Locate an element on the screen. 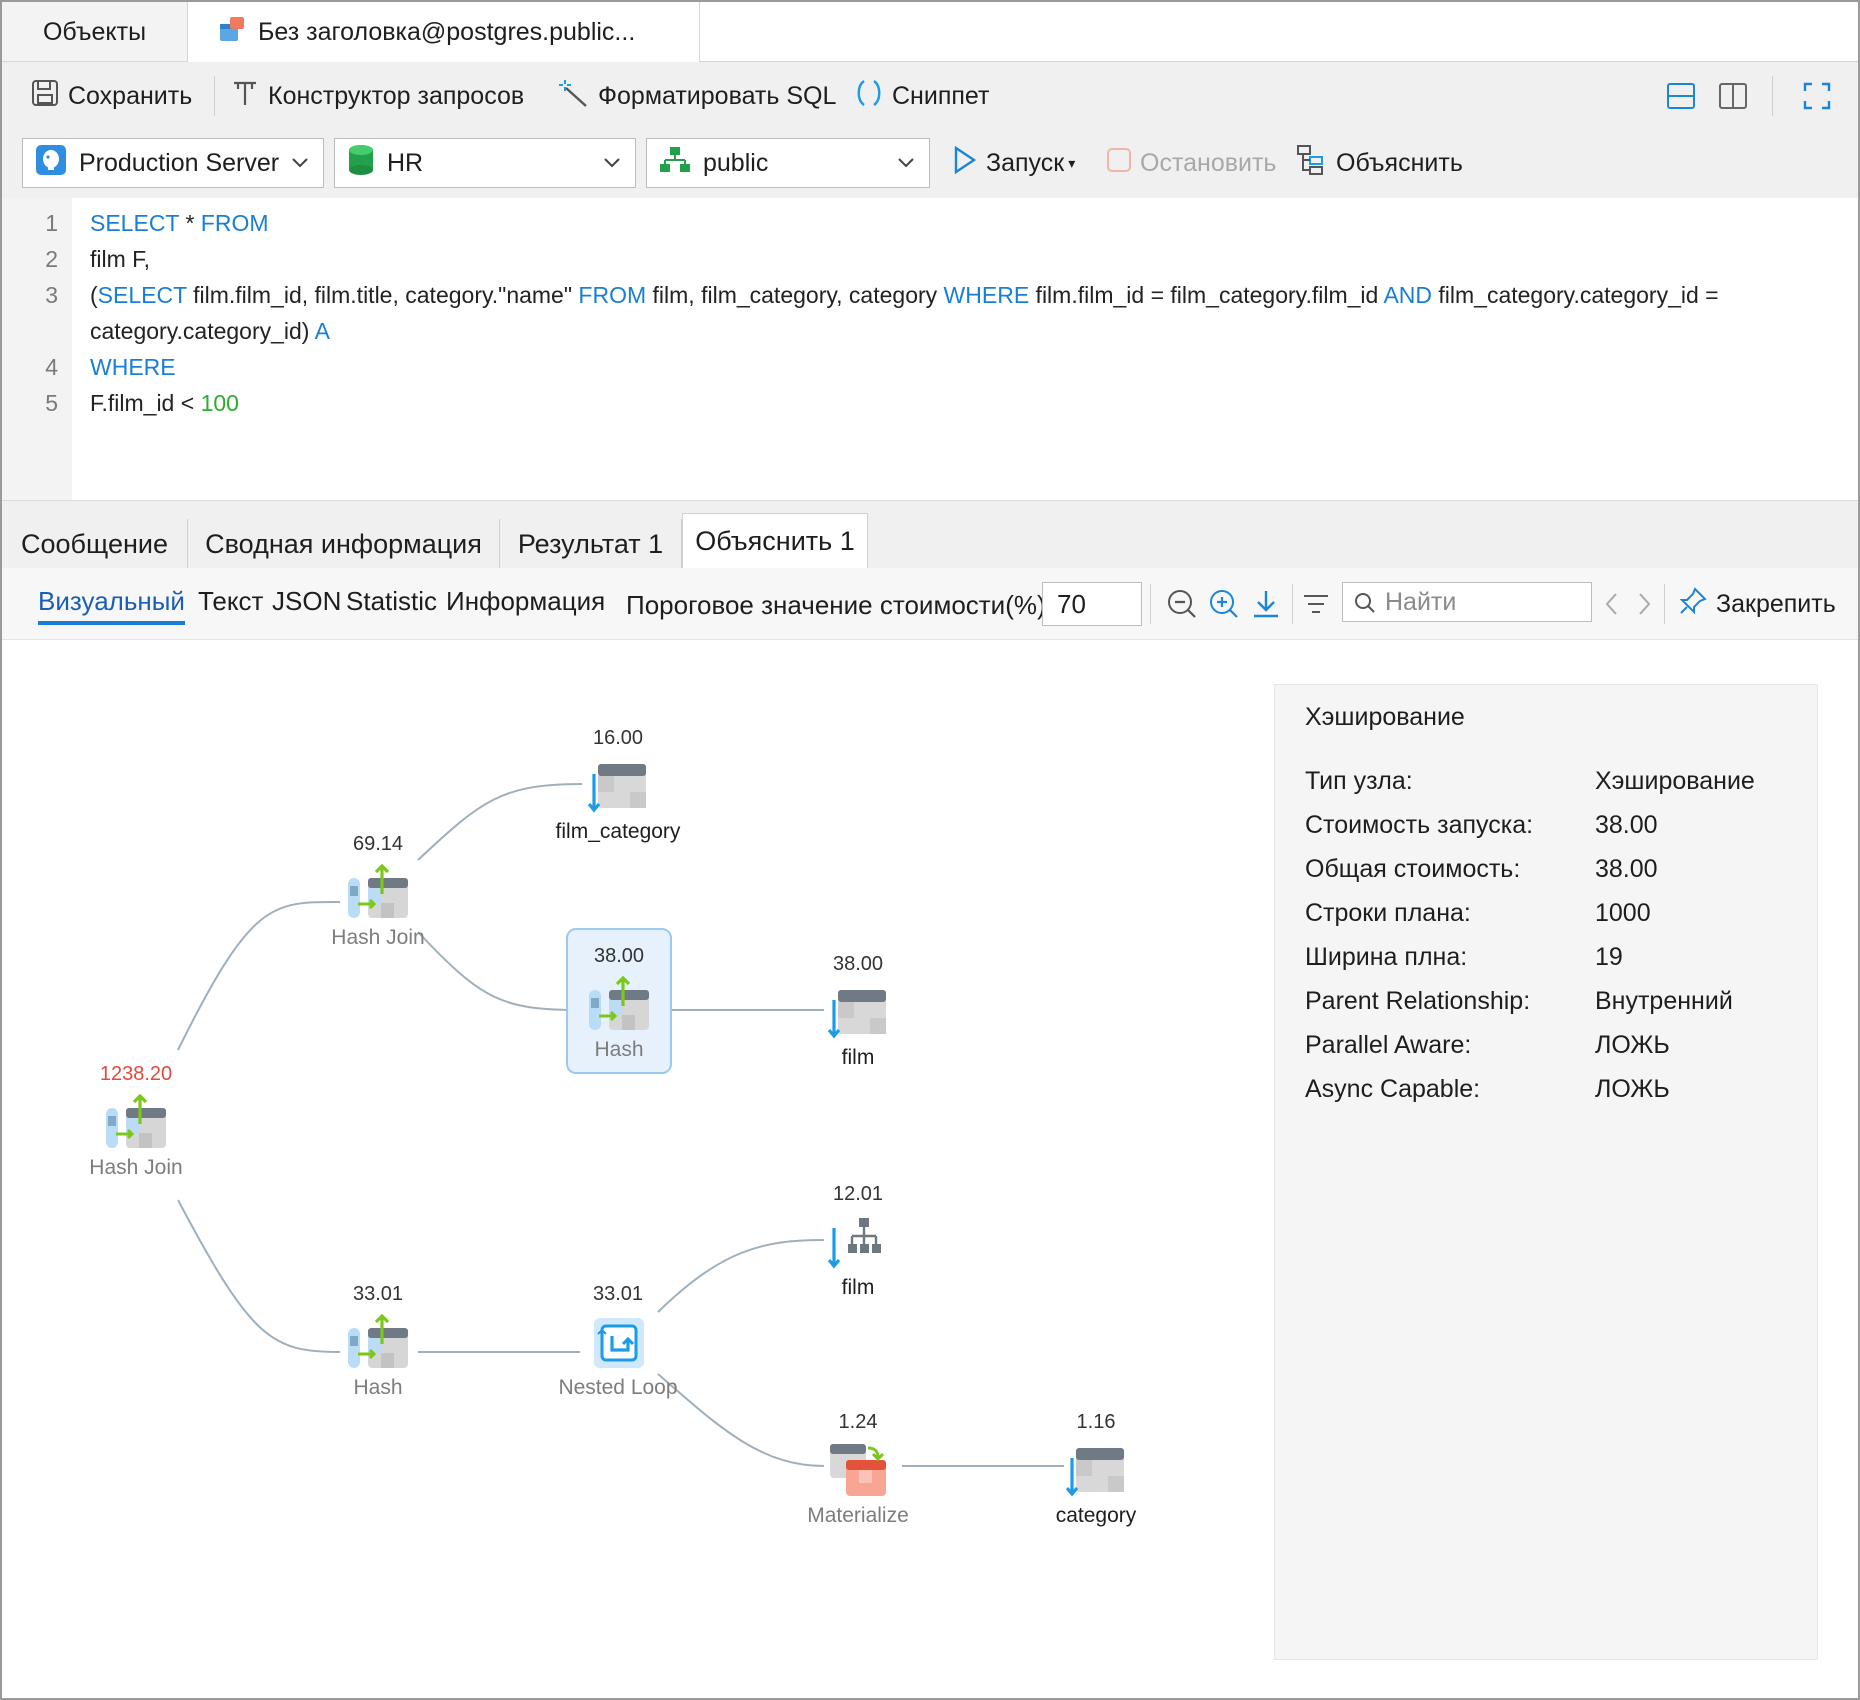 The width and height of the screenshot is (1860, 1700). layout-horizontal-button is located at coordinates (1681, 96).